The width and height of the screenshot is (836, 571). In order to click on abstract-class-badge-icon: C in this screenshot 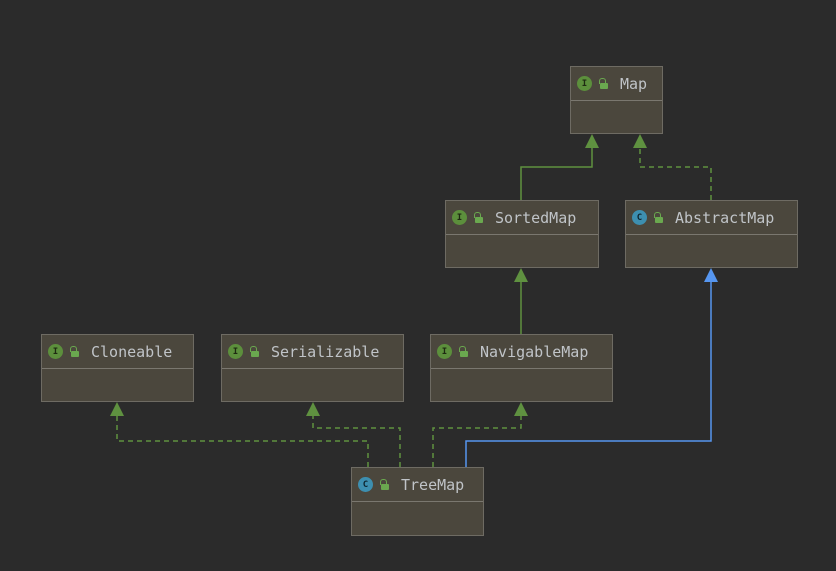, I will do `click(639, 217)`.